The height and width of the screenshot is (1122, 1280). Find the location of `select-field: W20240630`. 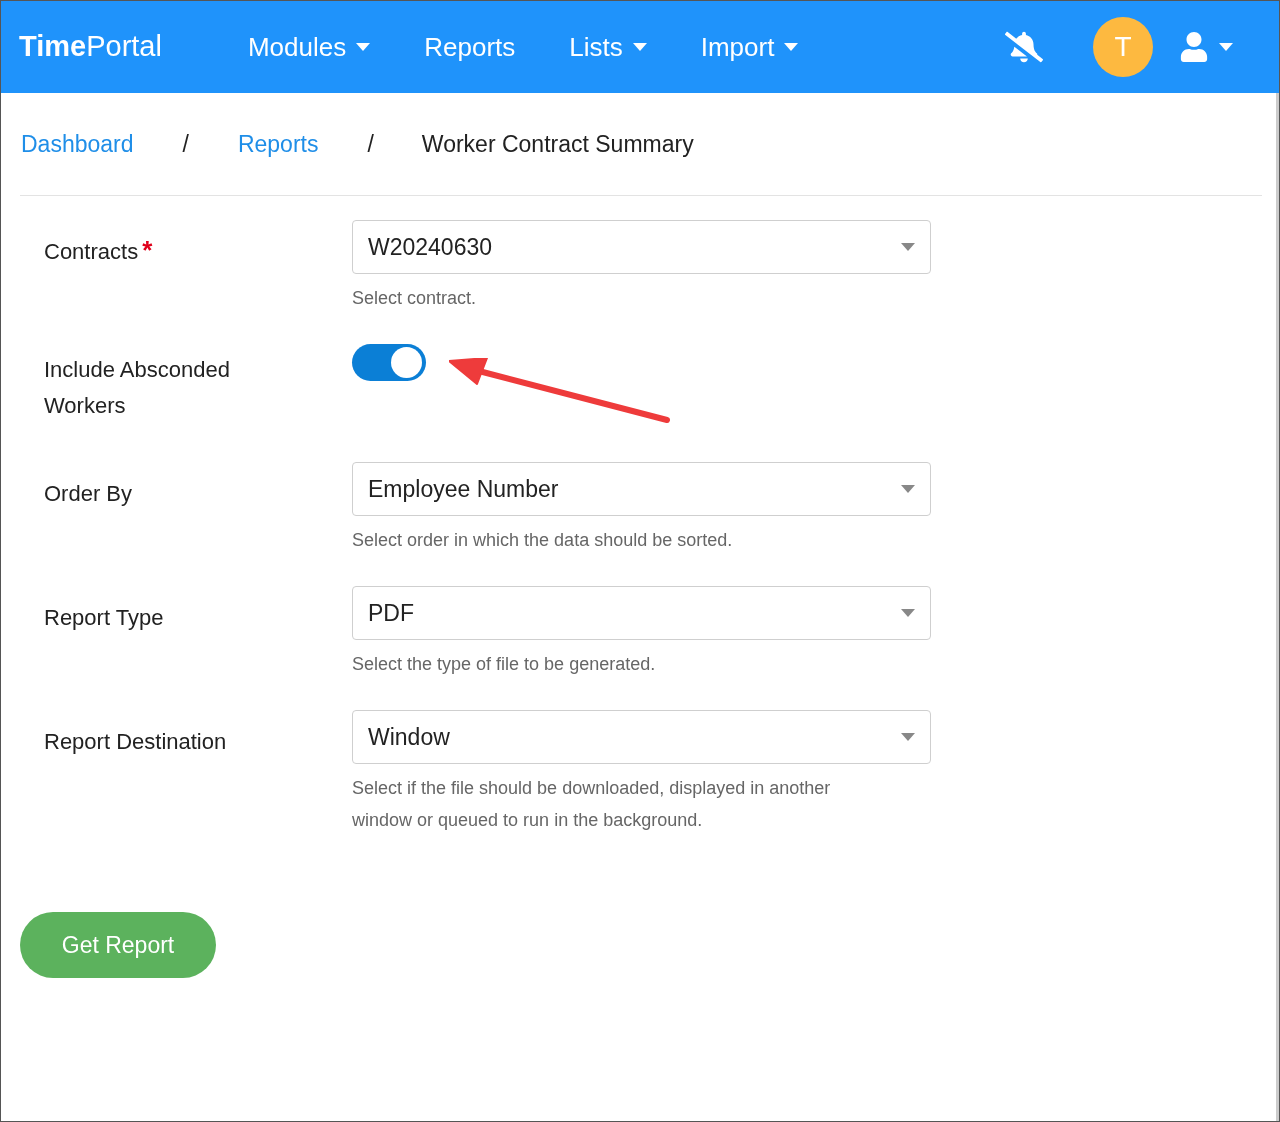

select-field: W20240630 is located at coordinates (641, 247).